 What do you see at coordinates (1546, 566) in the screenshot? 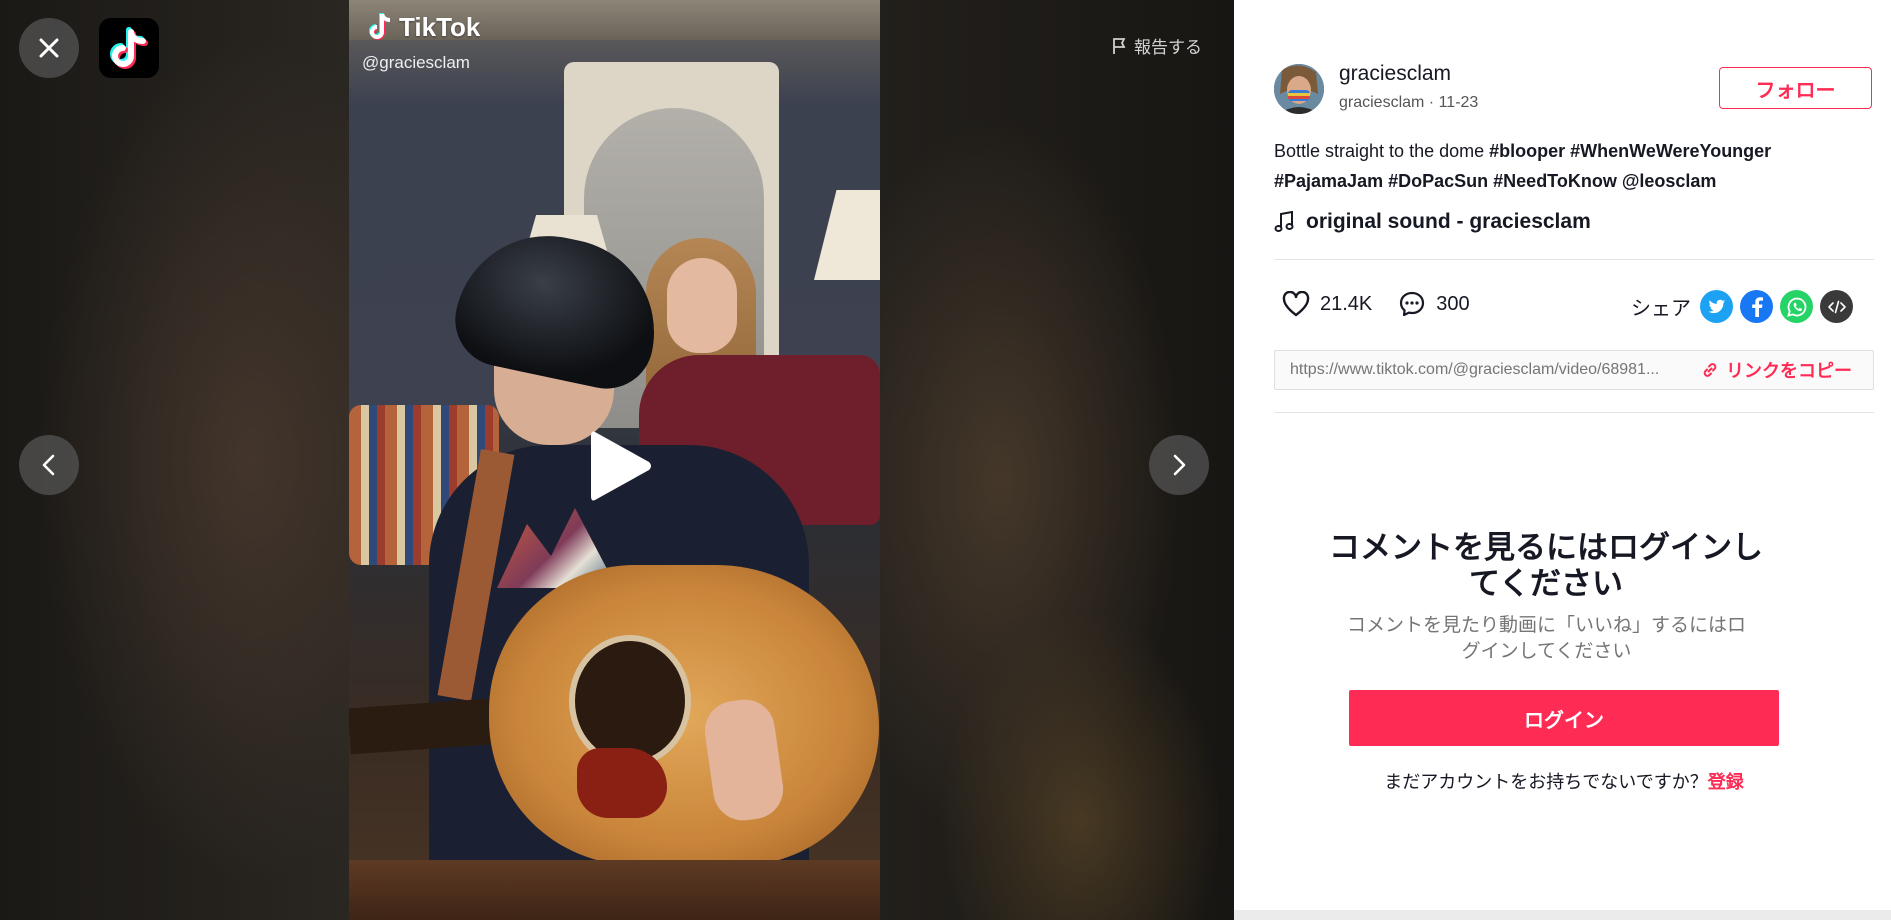
I see `login-prompt-title: コメントを見るにはログインしてください` at bounding box center [1546, 566].